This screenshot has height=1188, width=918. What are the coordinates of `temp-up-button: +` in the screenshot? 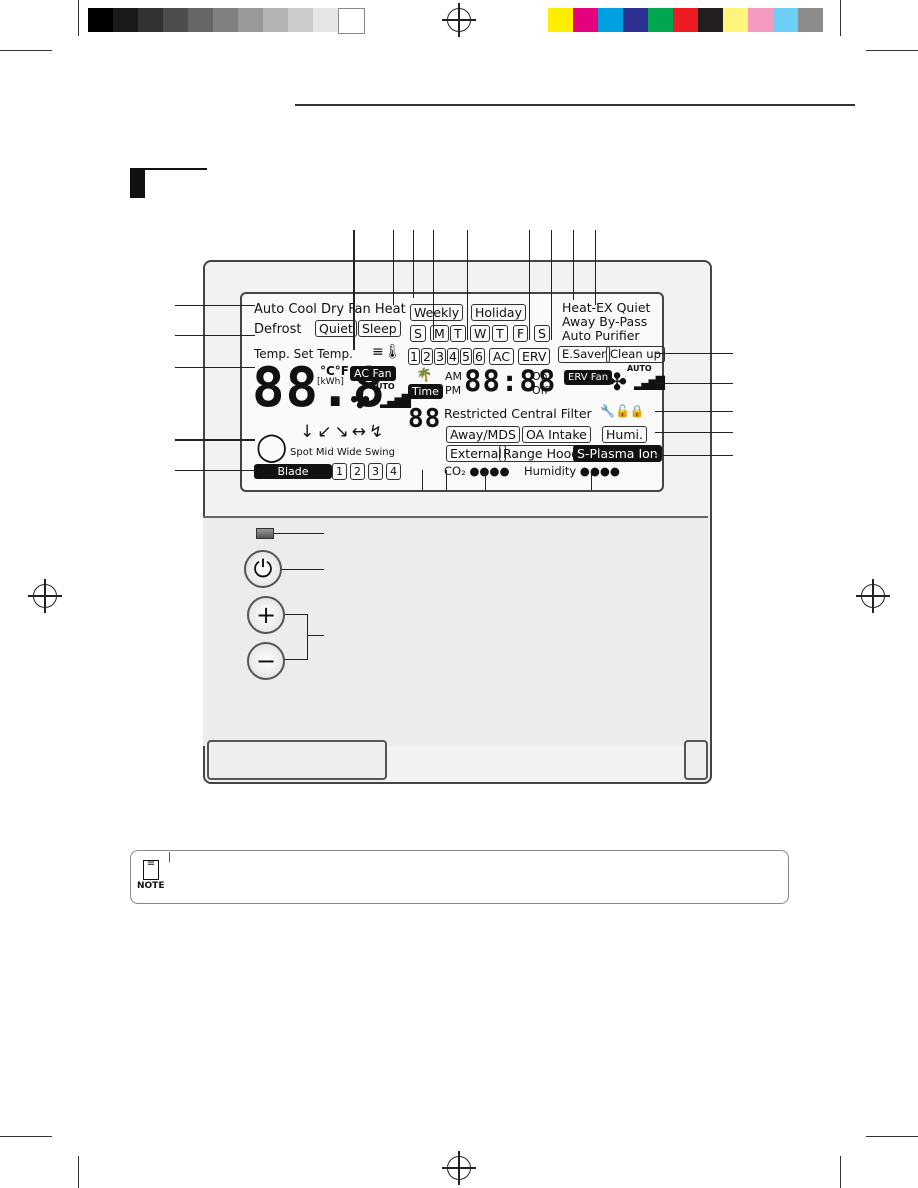 It's located at (266, 615).